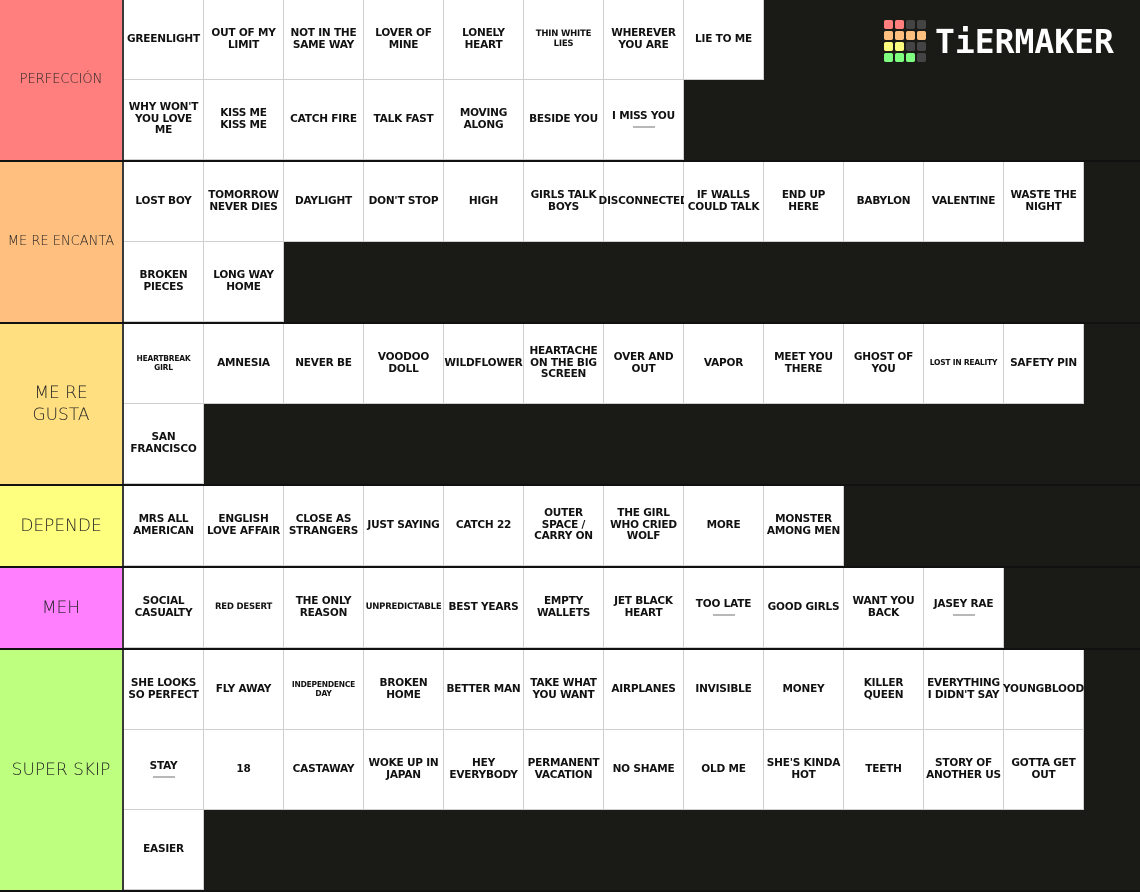  I want to click on tier-item: VOODOO DOLL, so click(404, 364).